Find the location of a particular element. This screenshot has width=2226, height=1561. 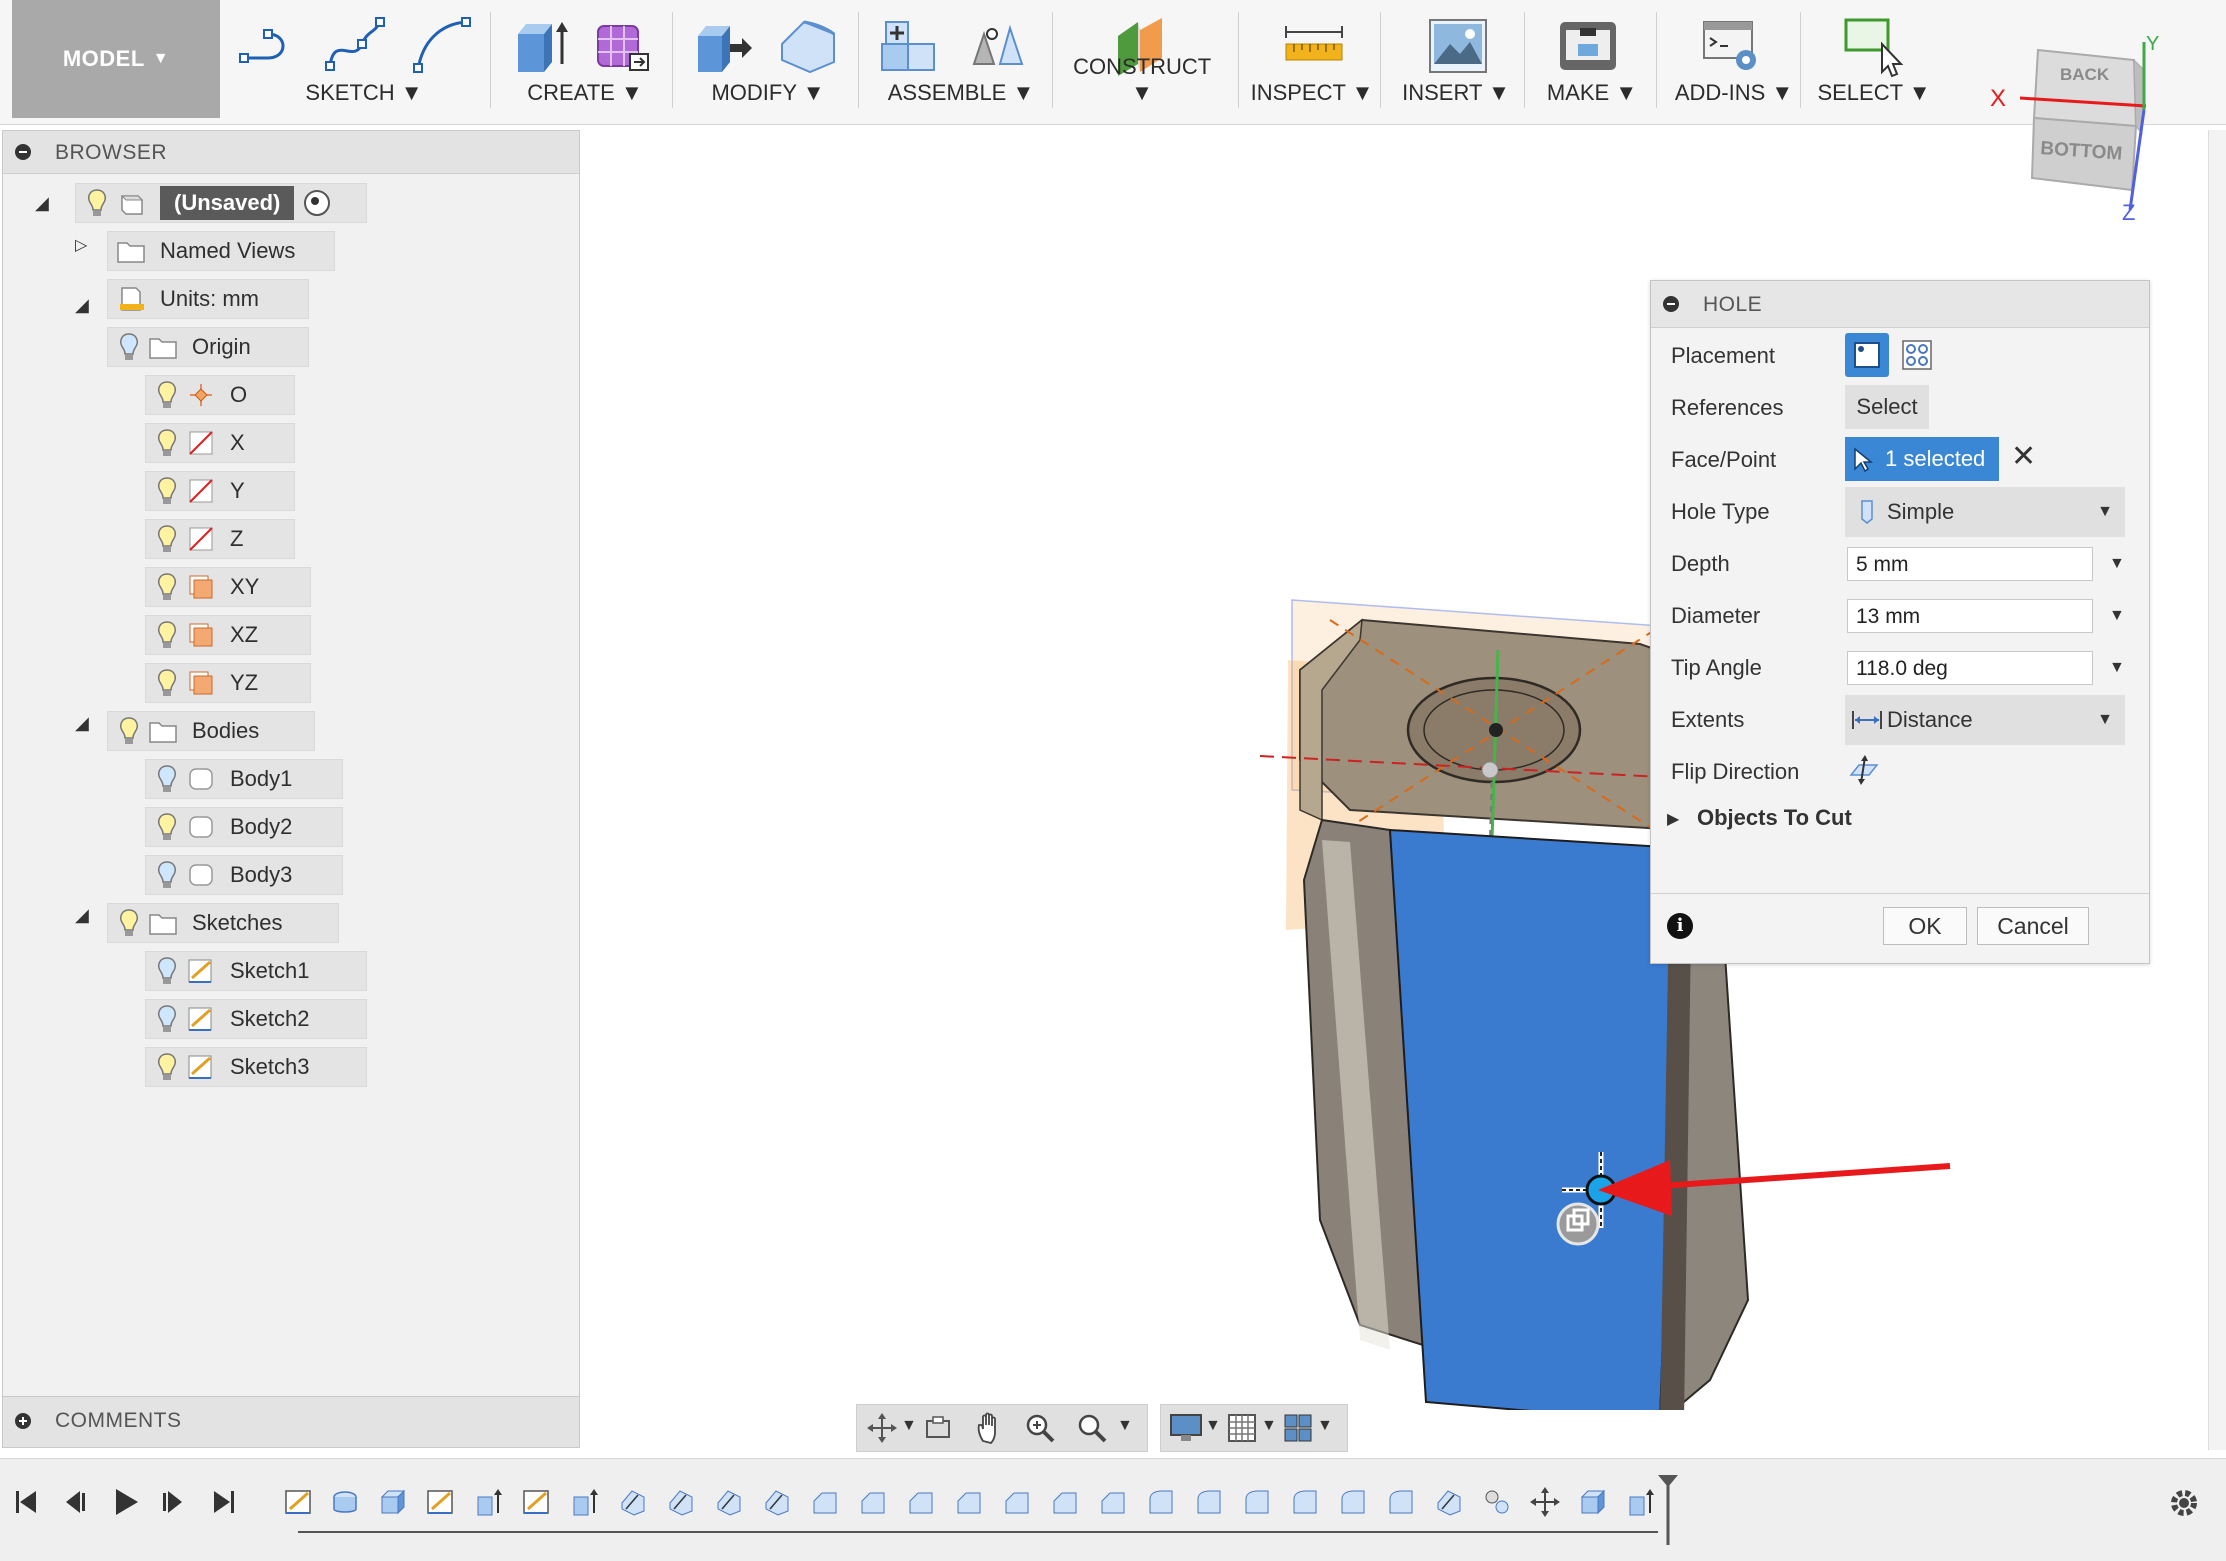

tree-item-named-views: Named Views is located at coordinates (221, 251).